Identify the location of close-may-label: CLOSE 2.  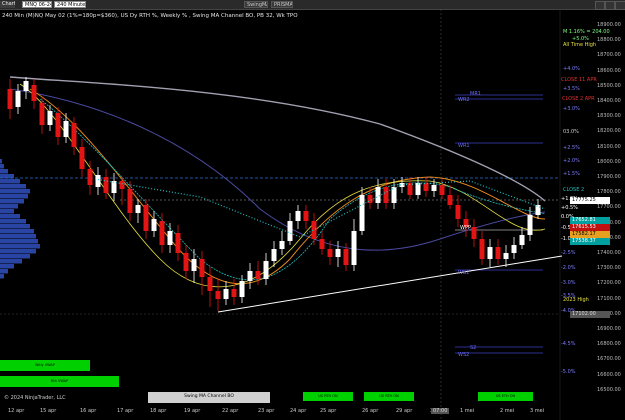
(574, 190).